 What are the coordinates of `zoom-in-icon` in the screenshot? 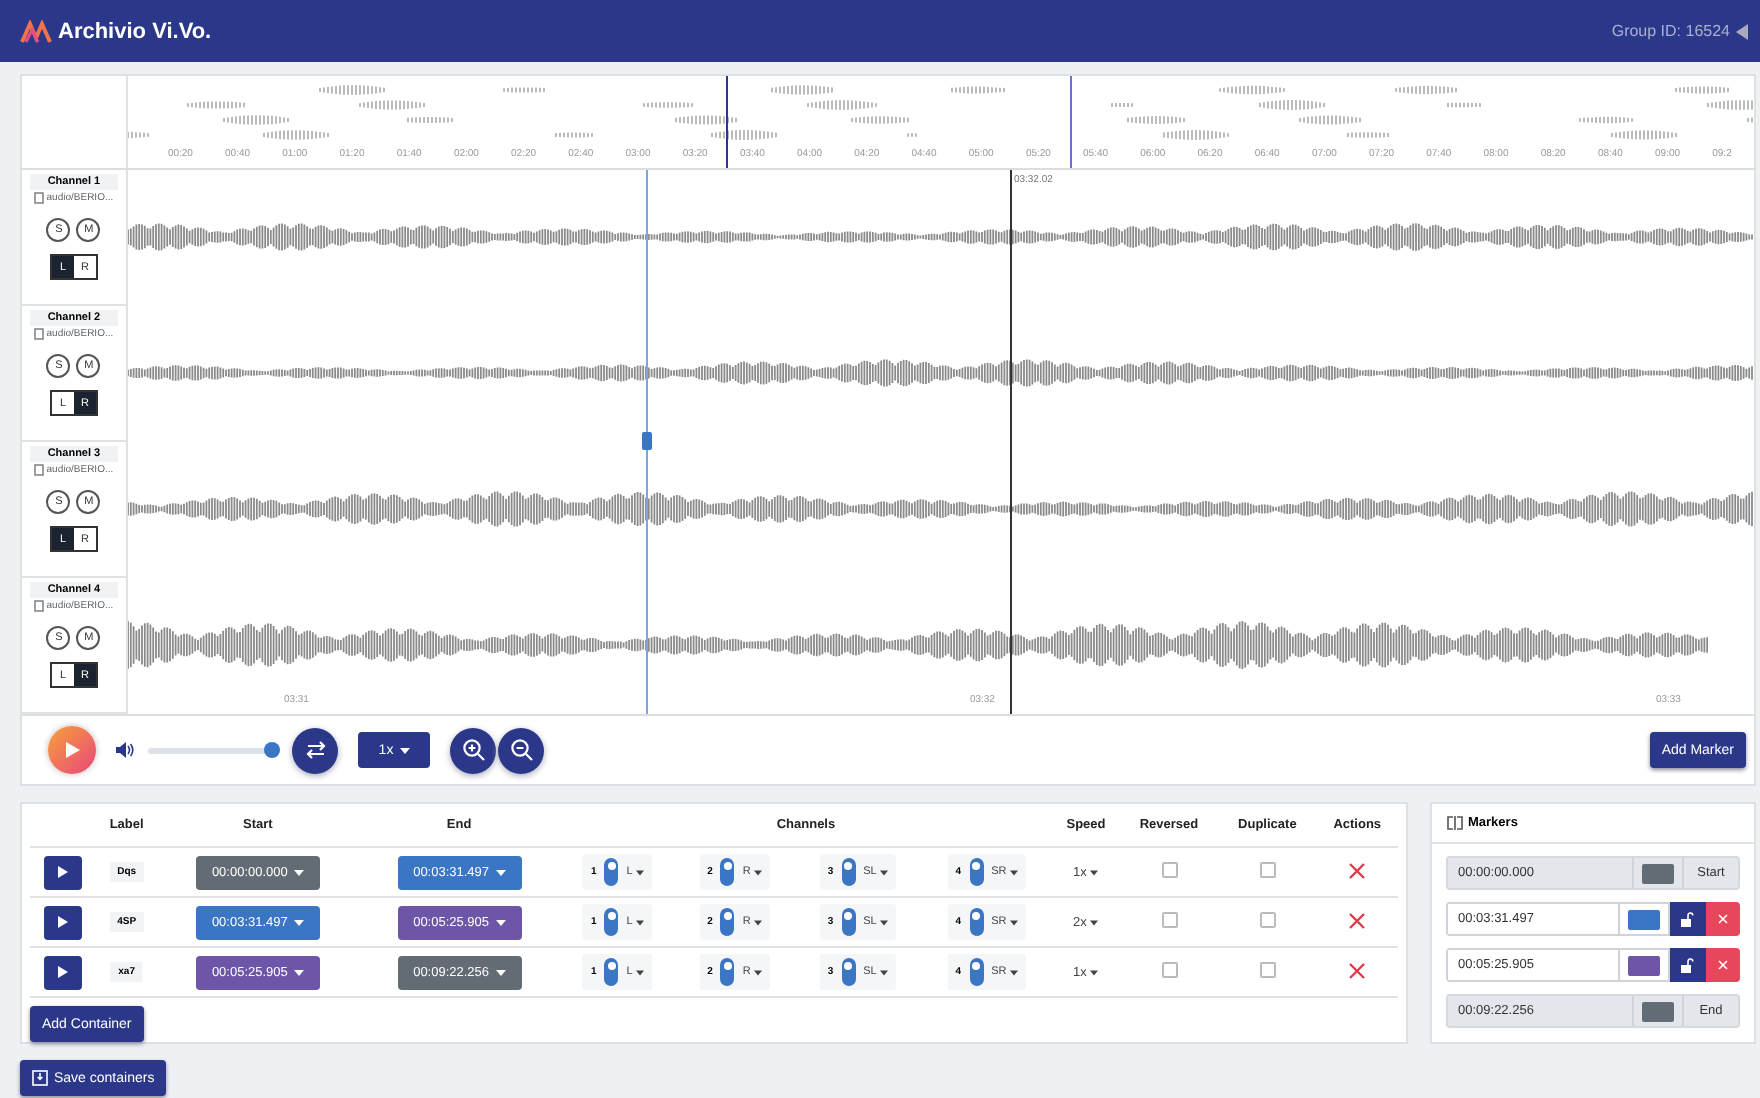 It's located at (473, 750).